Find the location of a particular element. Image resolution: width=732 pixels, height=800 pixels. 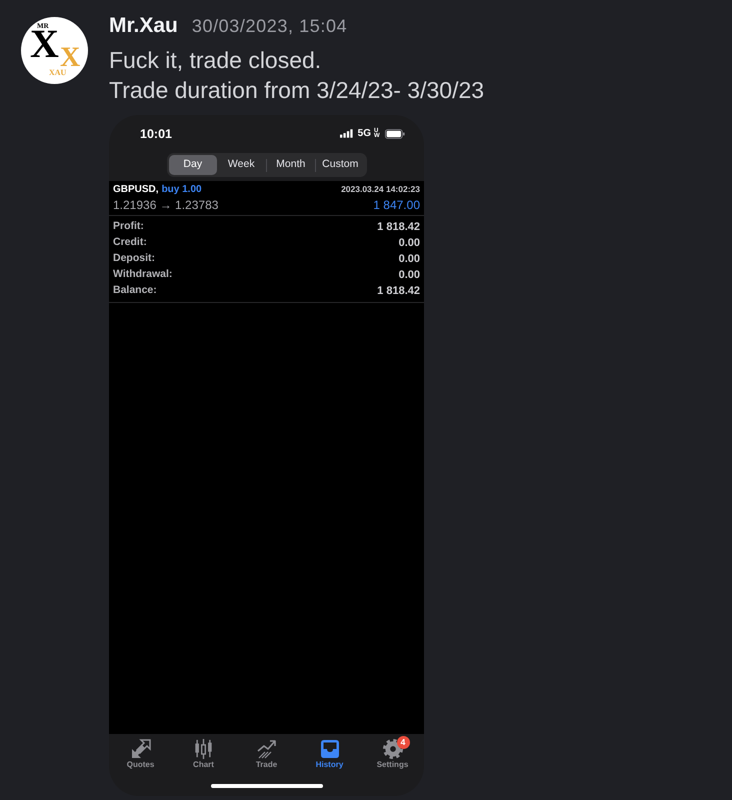

summary-label: Deposit: is located at coordinates (134, 258).